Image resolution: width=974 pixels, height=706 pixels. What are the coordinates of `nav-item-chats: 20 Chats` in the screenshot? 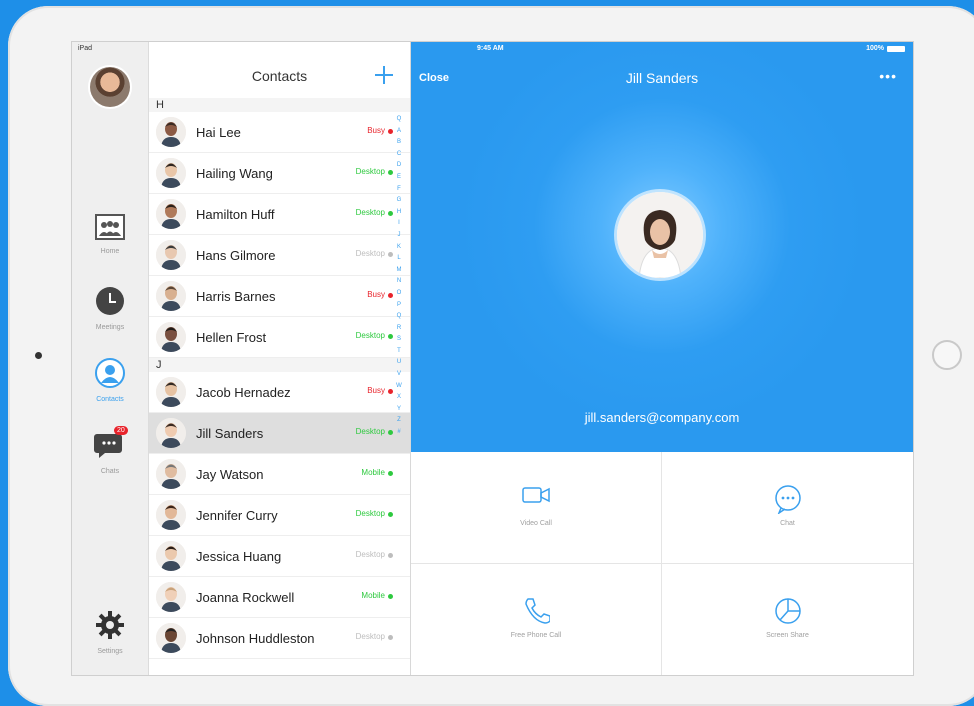 It's located at (110, 450).